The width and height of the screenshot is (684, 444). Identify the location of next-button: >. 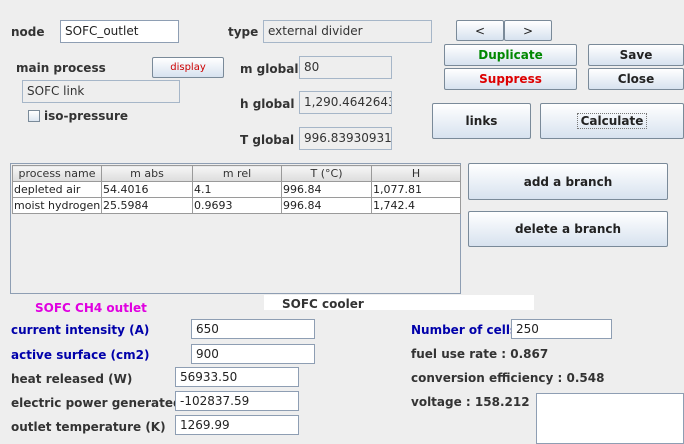
(528, 30).